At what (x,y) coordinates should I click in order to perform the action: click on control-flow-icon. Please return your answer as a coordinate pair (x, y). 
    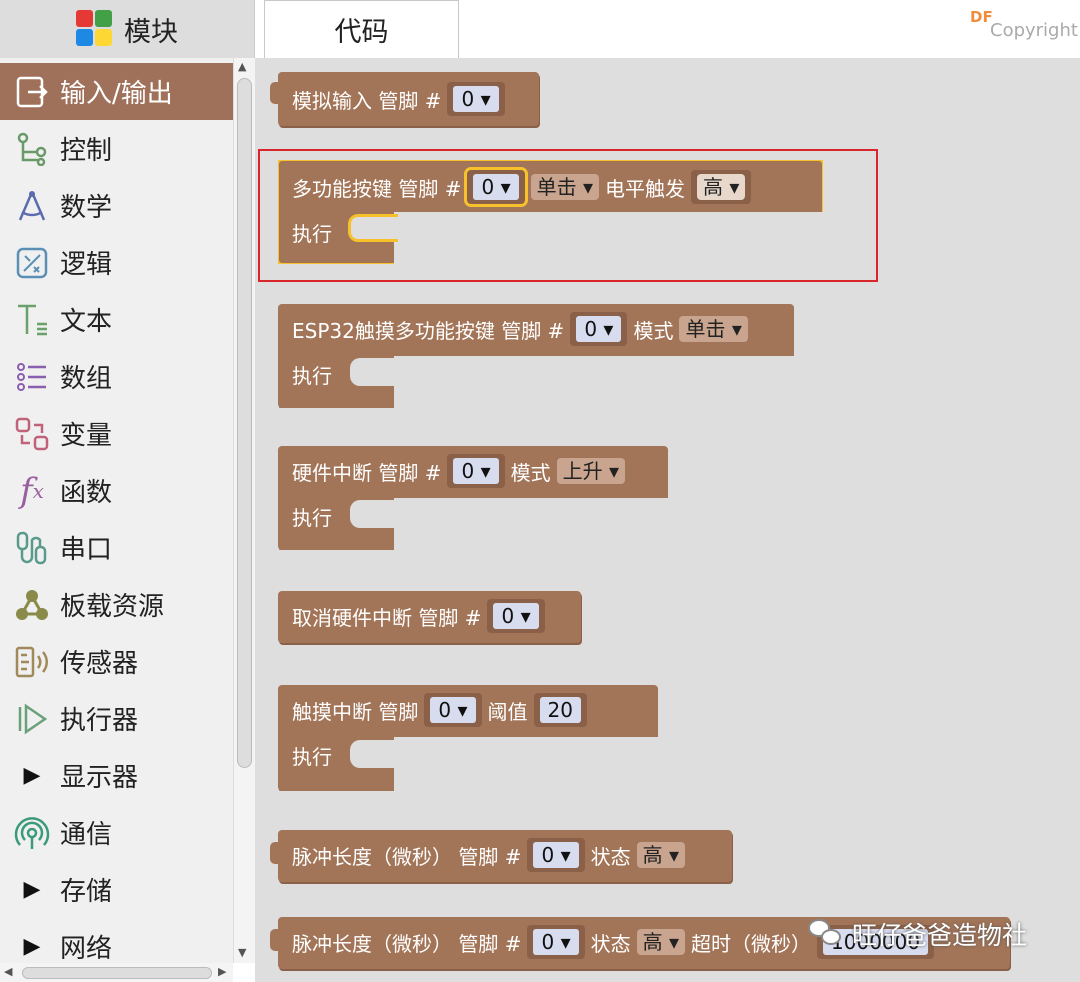
    Looking at the image, I should click on (32, 149).